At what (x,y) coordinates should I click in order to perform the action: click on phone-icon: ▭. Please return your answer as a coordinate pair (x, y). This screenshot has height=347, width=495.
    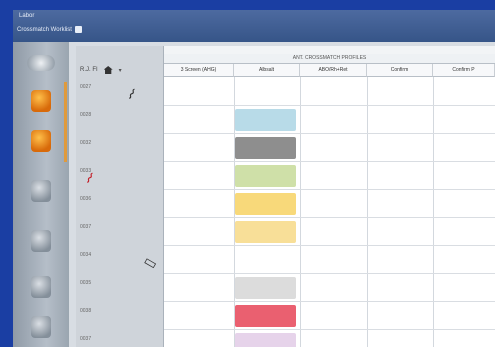
    Looking at the image, I should click on (150, 262).